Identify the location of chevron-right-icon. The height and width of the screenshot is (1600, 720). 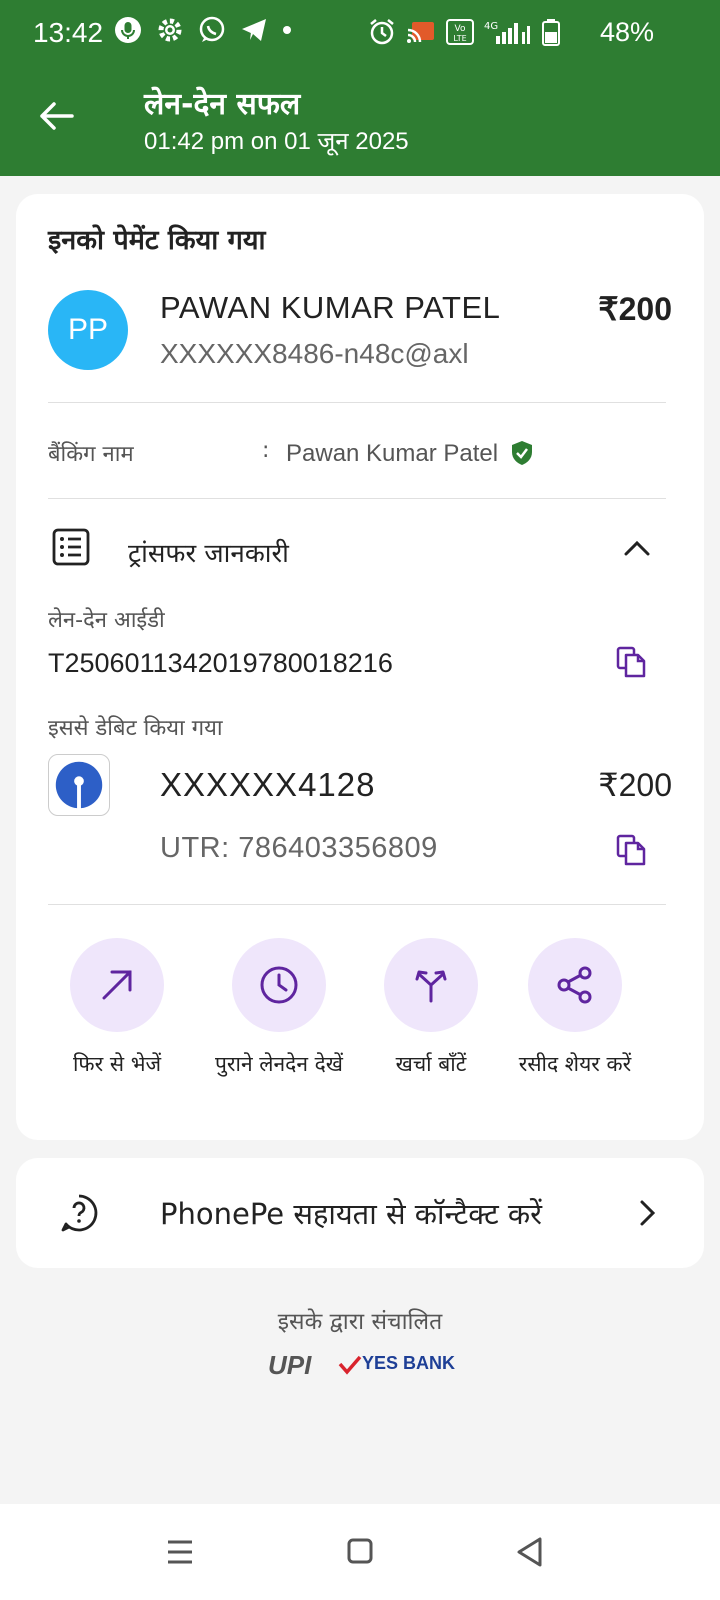
(648, 1213).